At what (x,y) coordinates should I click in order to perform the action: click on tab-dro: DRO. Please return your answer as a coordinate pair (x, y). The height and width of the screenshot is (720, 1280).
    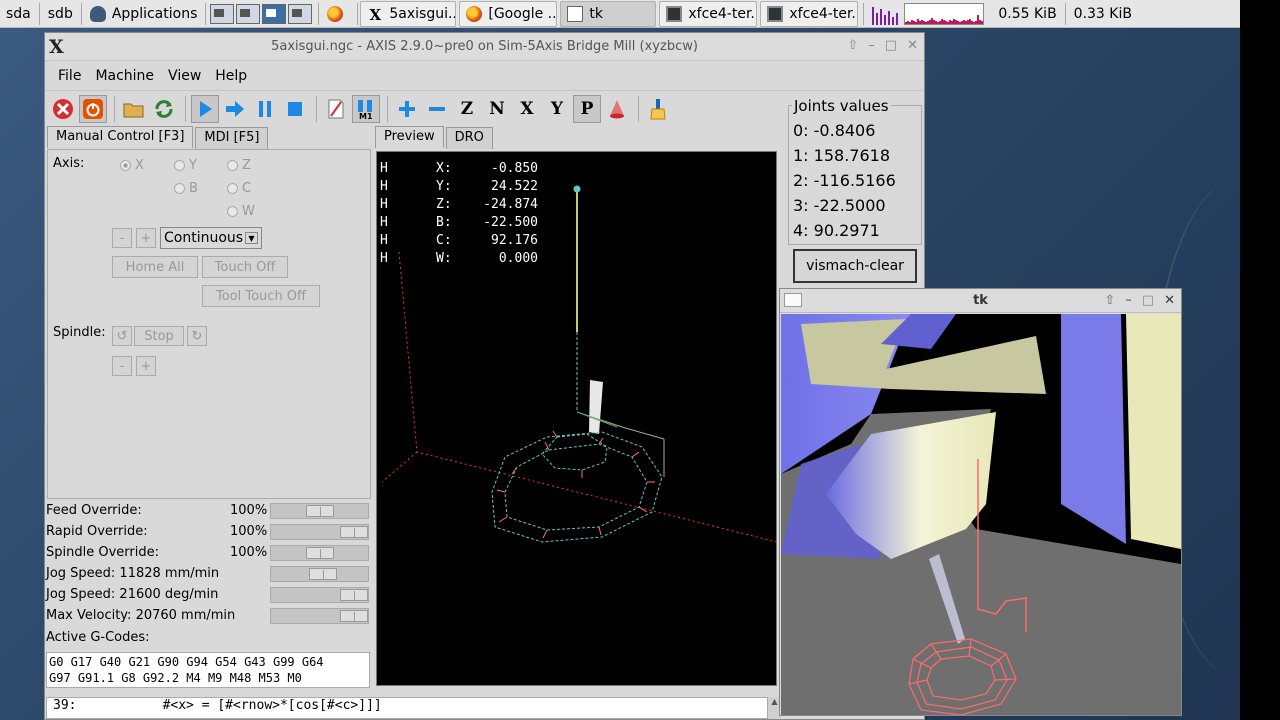
    Looking at the image, I should click on (469, 138).